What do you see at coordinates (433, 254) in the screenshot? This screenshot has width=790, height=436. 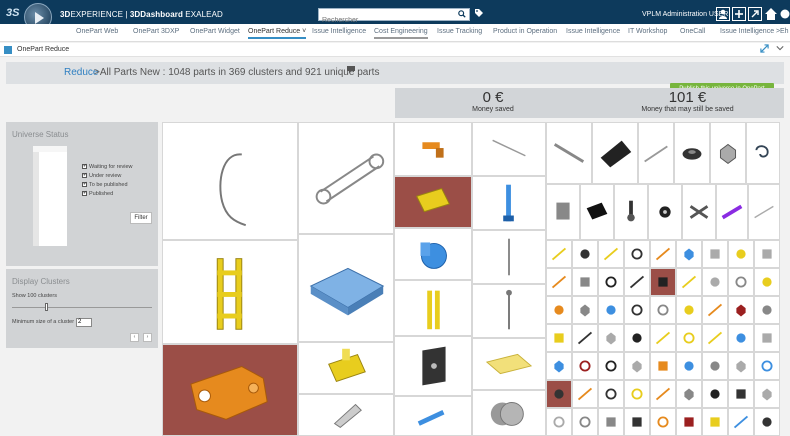 I see `part-tile-blue-housing` at bounding box center [433, 254].